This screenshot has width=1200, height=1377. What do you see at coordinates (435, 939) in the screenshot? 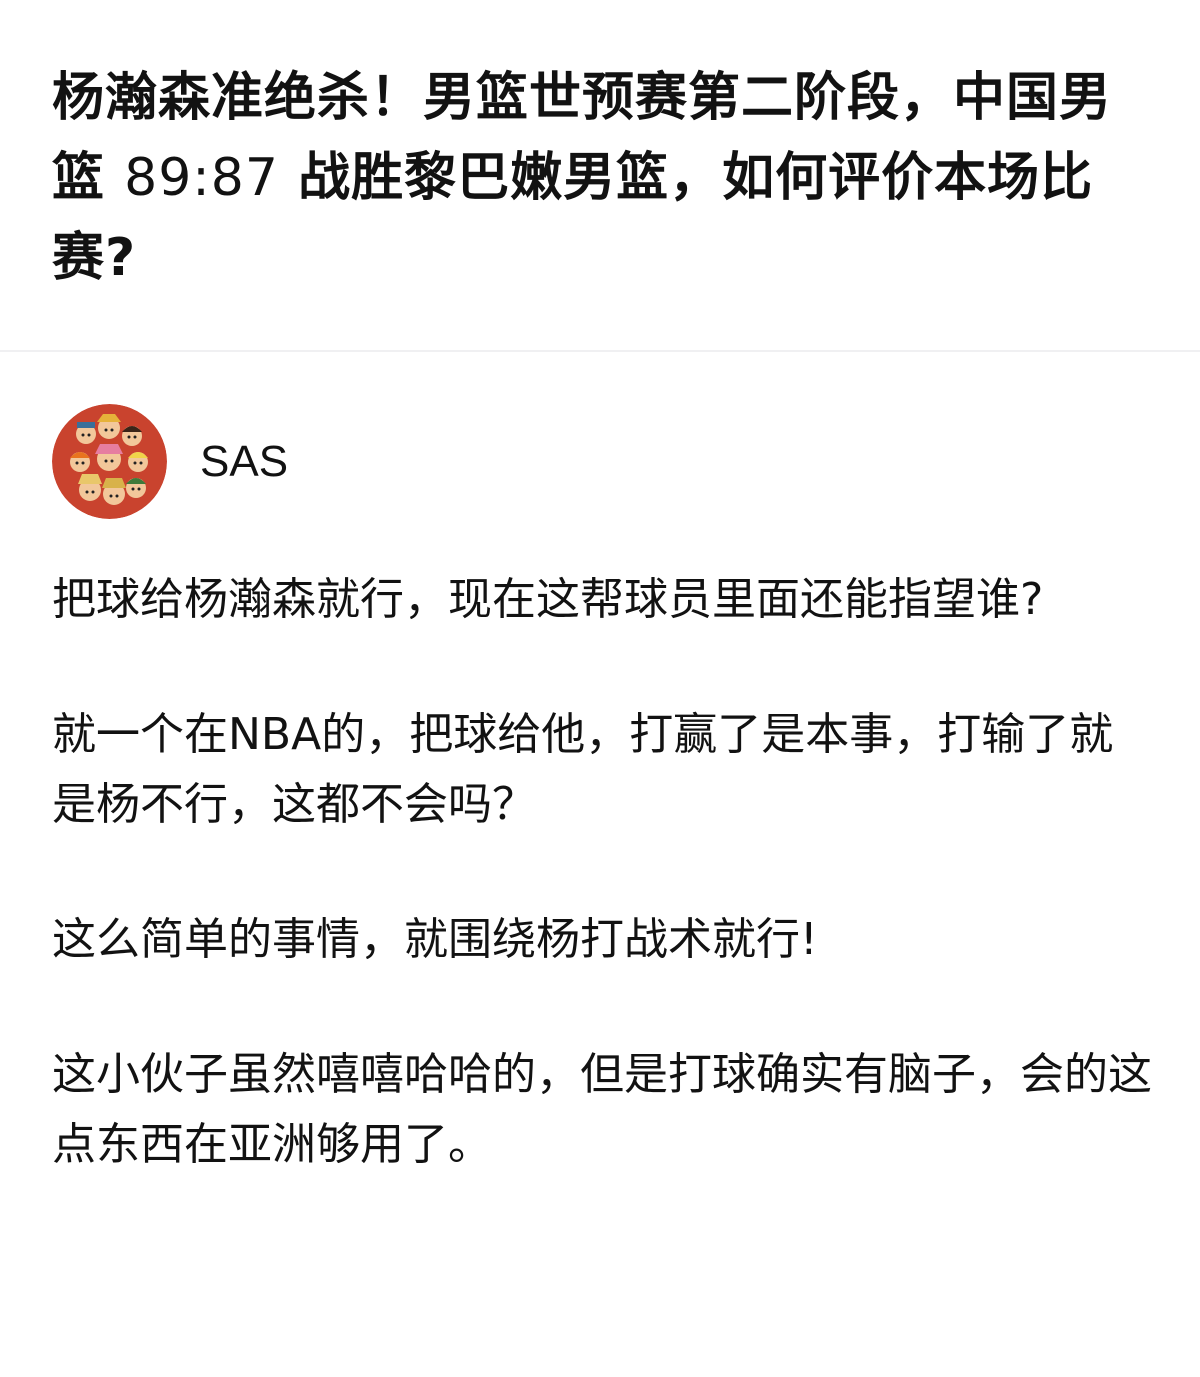
I see `answer-paragraph: 这么简单的事情，就围绕杨打战术就行!` at bounding box center [435, 939].